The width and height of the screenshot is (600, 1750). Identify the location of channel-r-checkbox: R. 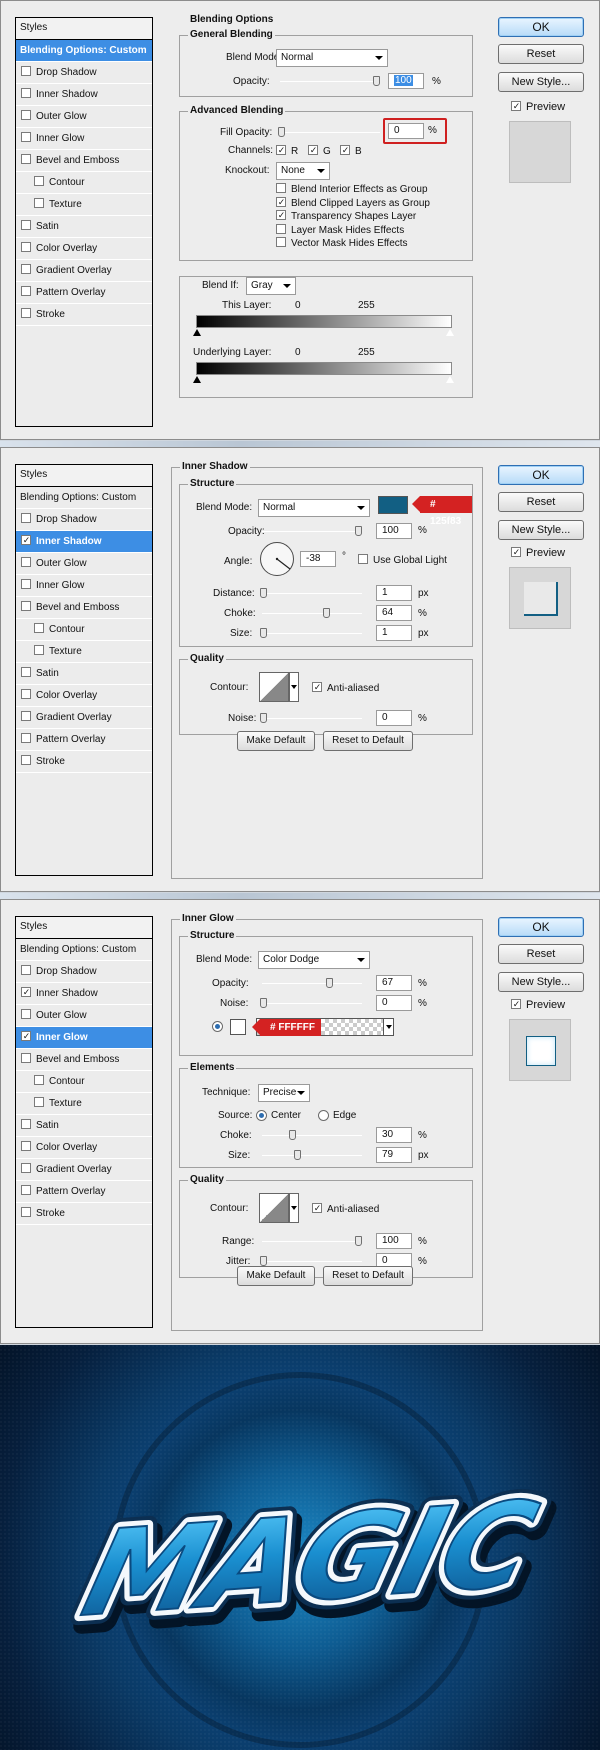
(287, 151).